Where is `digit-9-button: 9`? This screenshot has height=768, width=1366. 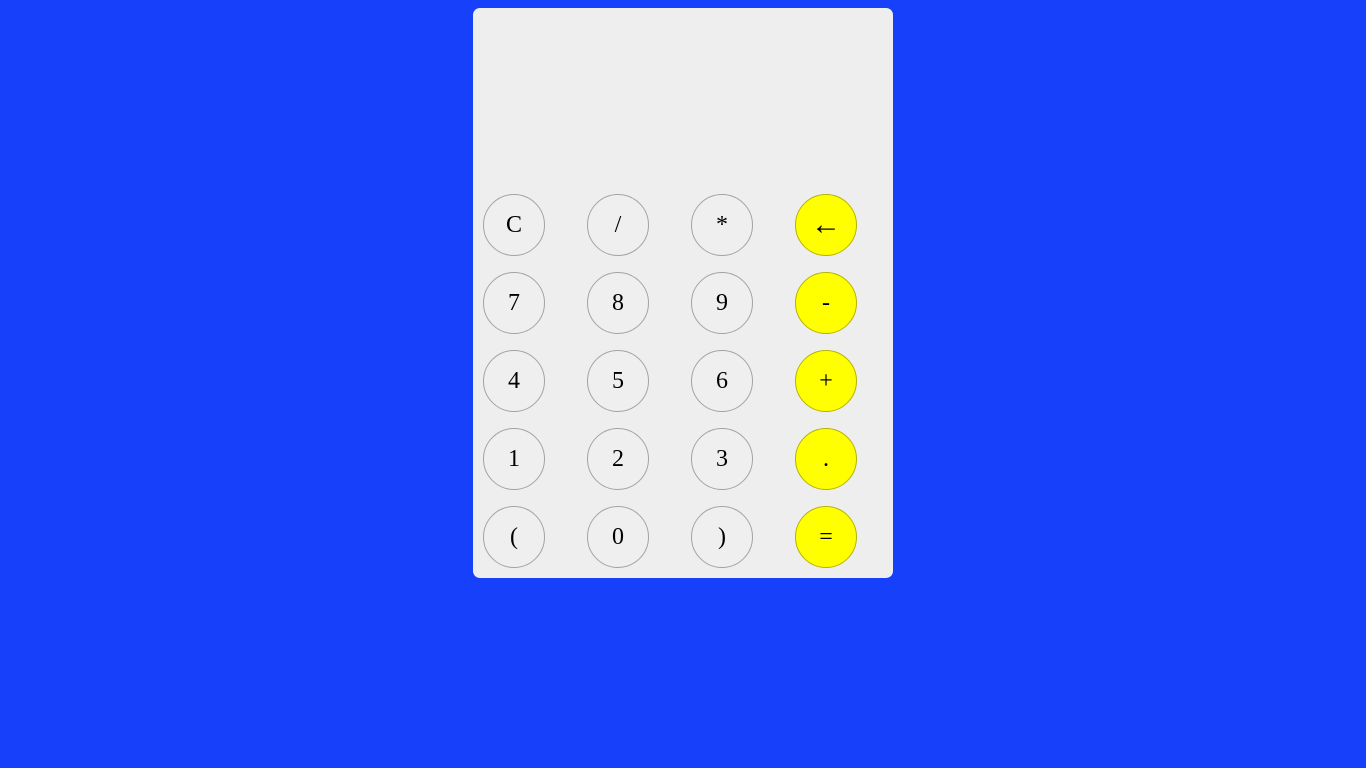 digit-9-button: 9 is located at coordinates (722, 303).